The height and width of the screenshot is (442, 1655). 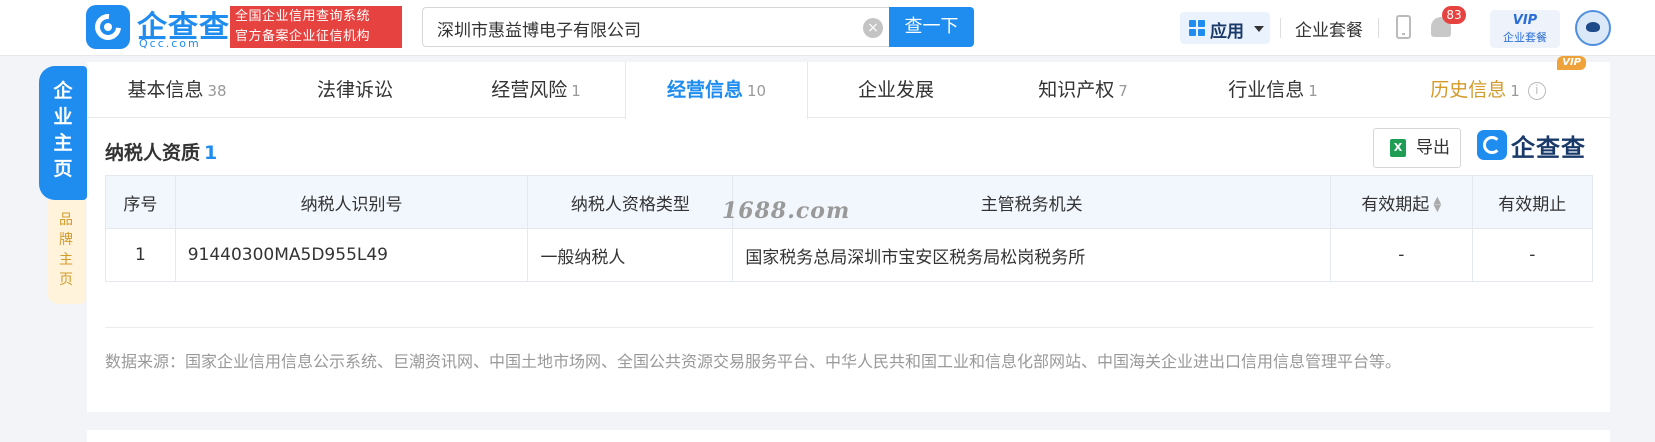 I want to click on col-header-valid-to: 有效期止, so click(x=1532, y=202).